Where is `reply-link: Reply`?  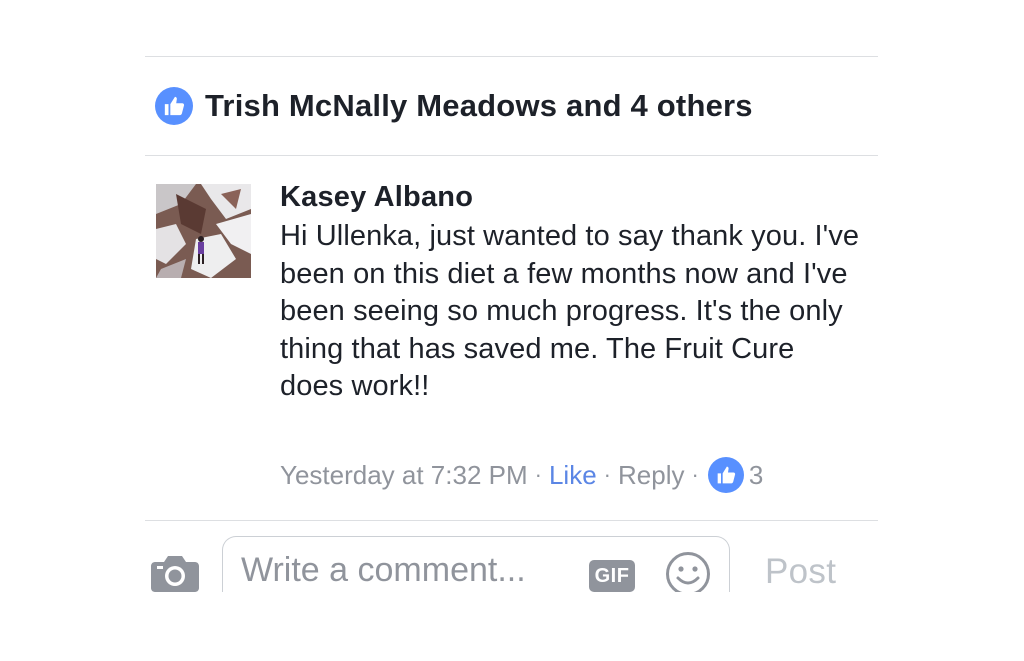
reply-link: Reply is located at coordinates (651, 475).